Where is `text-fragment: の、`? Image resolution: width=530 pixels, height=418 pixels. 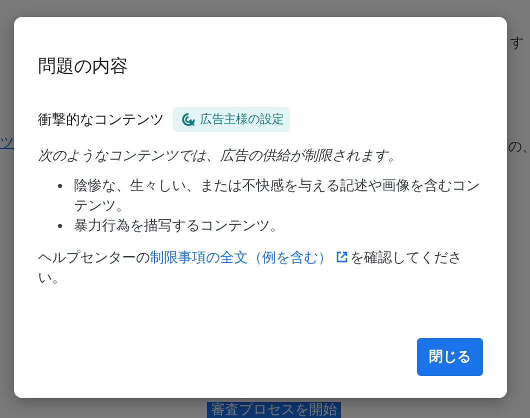
text-fragment: の、 is located at coordinates (519, 147).